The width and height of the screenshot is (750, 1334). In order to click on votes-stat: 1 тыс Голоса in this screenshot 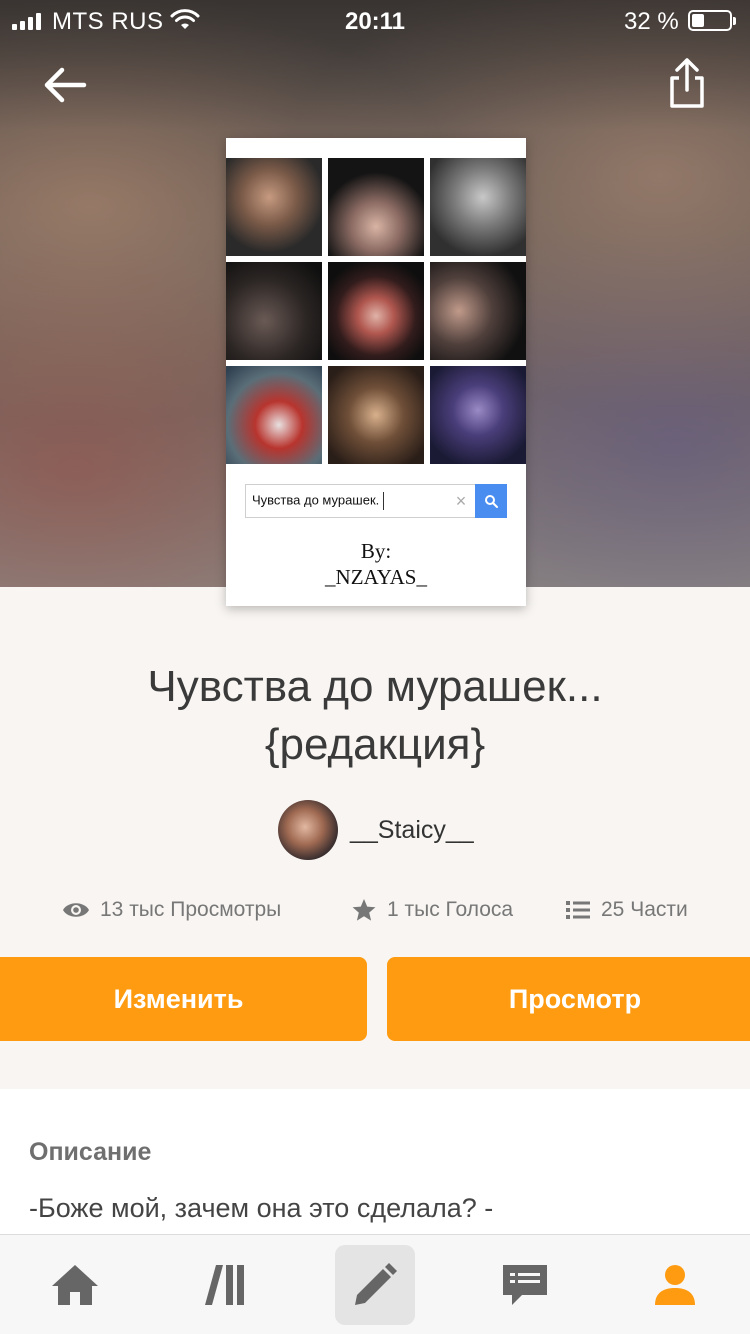, I will do `click(432, 910)`.